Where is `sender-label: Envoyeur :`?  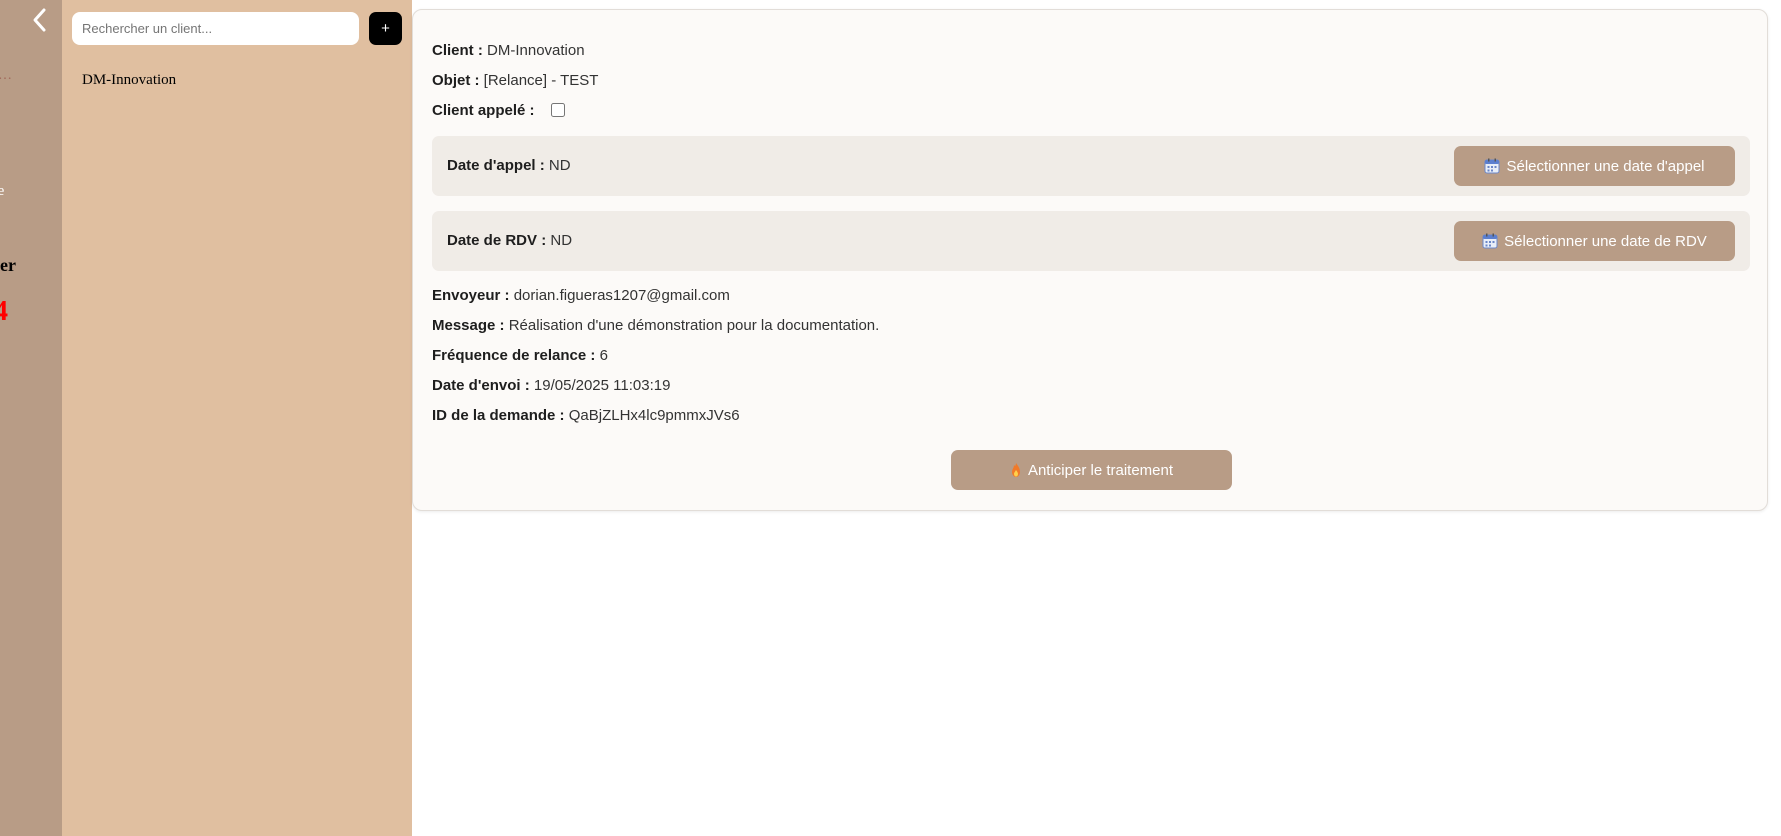
sender-label: Envoyeur : is located at coordinates (471, 295).